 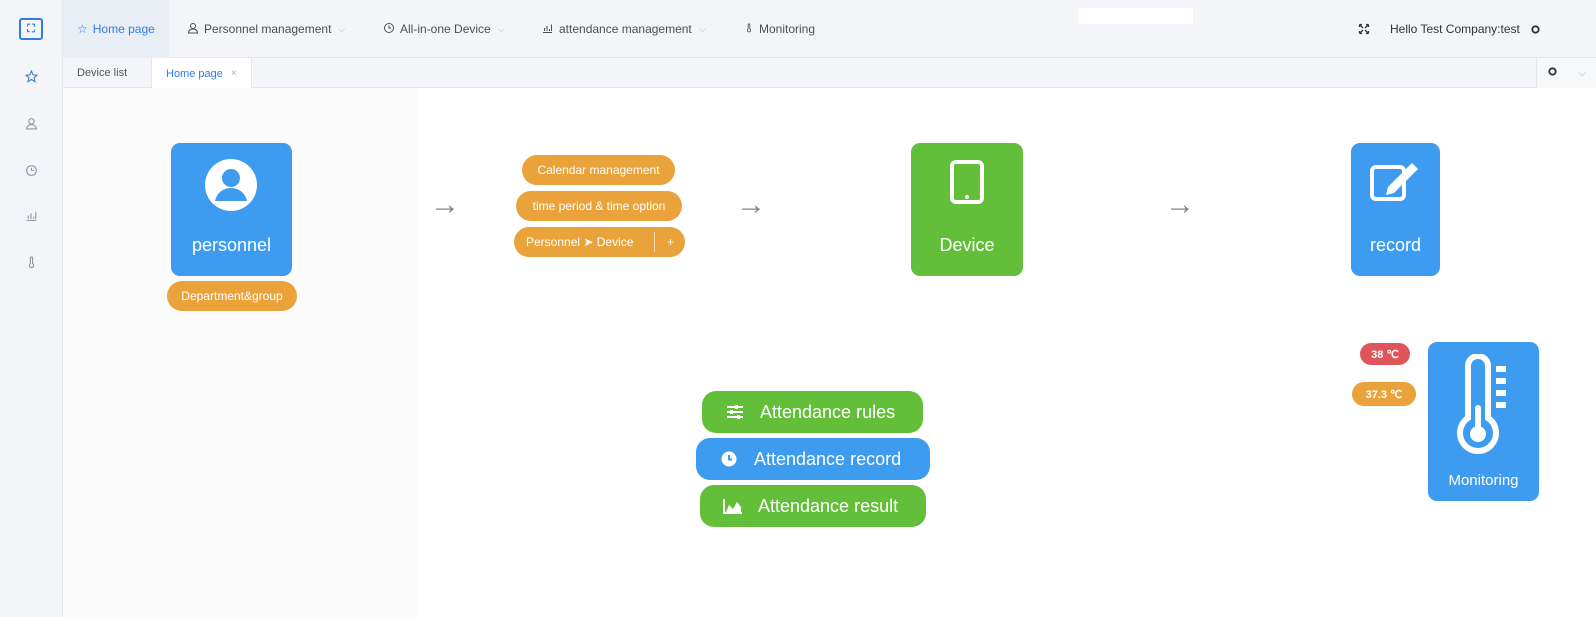 I want to click on device-label: Device, so click(x=967, y=245).